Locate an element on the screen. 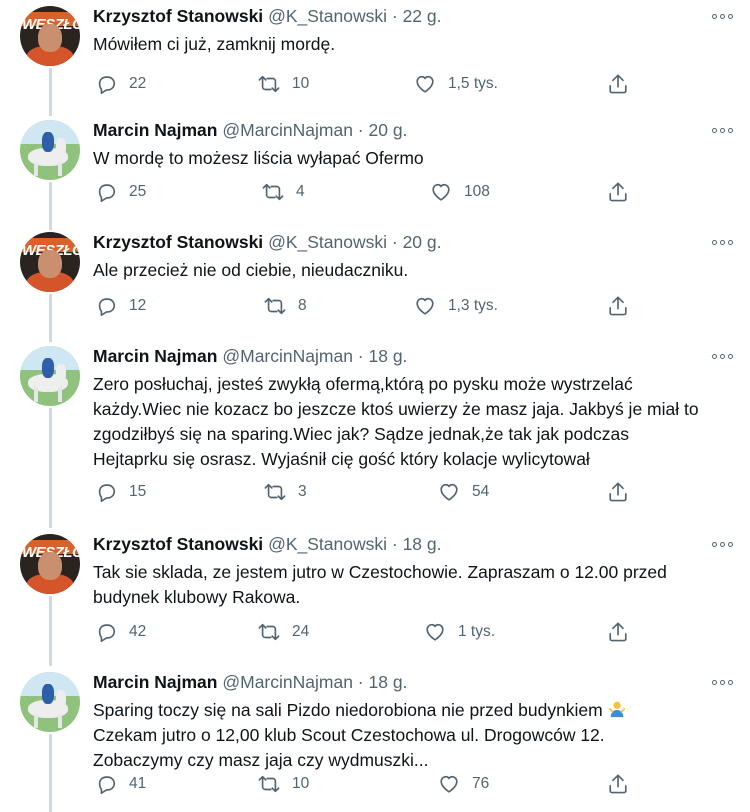 This screenshot has width=750, height=812. tweet-text: Mówiłem ci już, zamknij mordę. is located at coordinates (413, 44).